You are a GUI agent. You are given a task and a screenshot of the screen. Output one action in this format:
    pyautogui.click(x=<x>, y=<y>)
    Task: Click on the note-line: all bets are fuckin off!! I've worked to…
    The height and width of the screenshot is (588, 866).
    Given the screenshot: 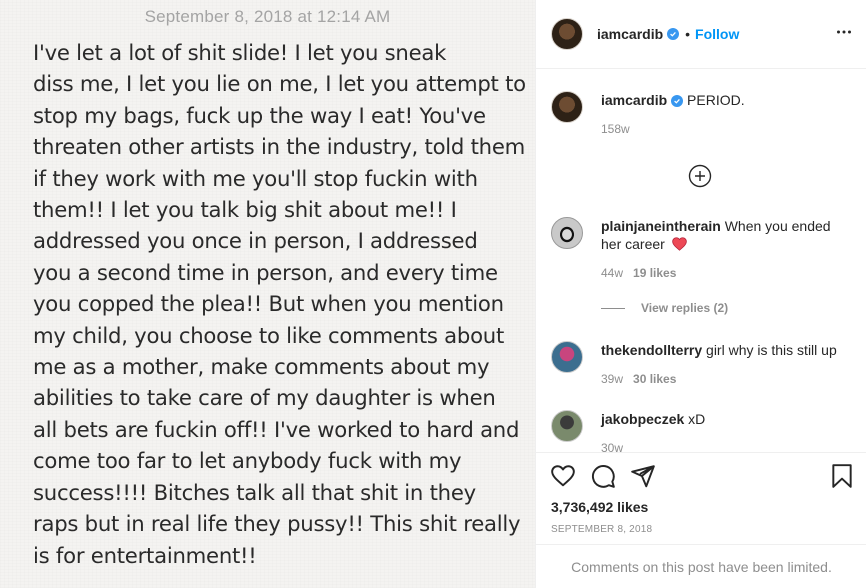 What is the action you would take?
    pyautogui.click(x=276, y=429)
    